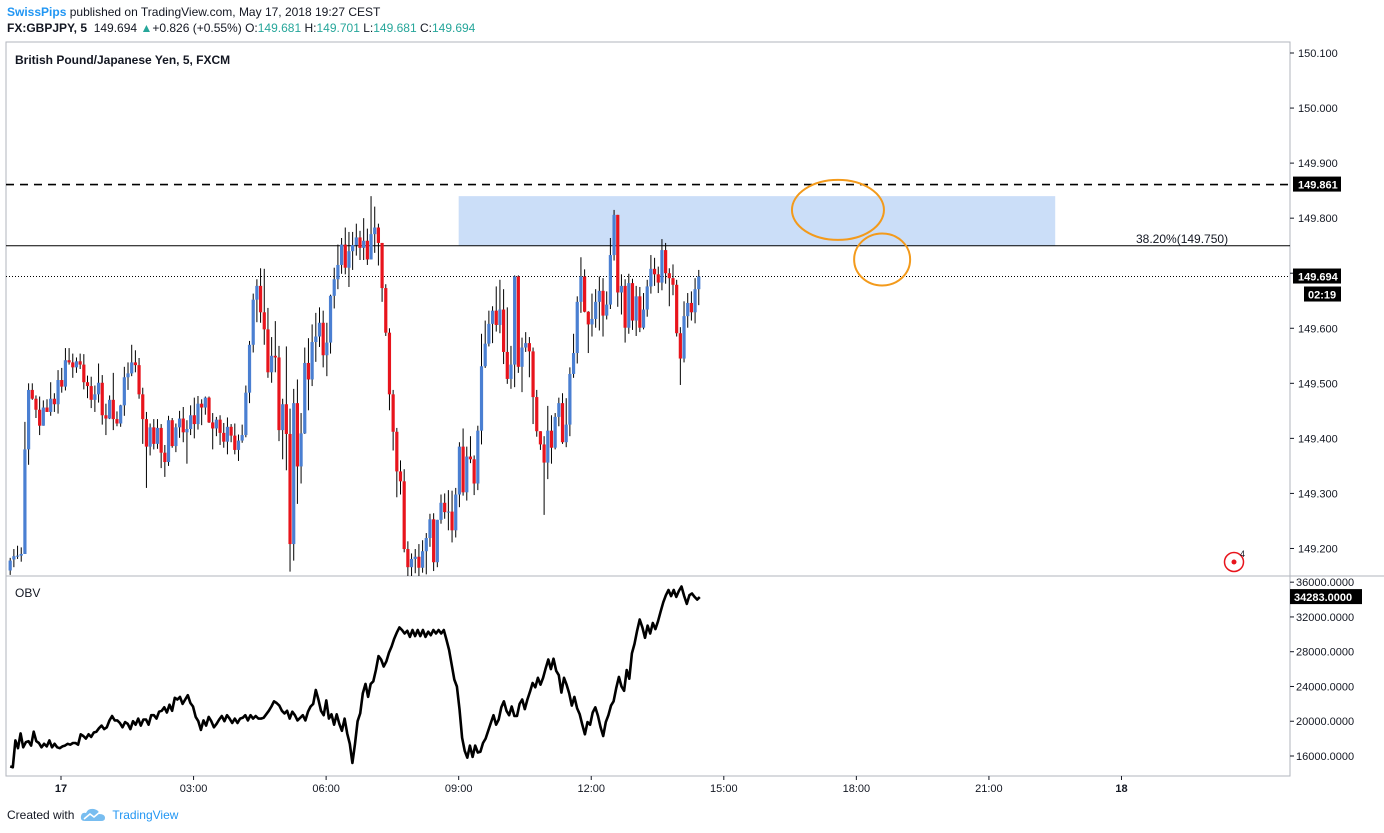 This screenshot has width=1384, height=833. Describe the element at coordinates (1318, 164) in the screenshot. I see `price-tick-label: 149.900` at that location.